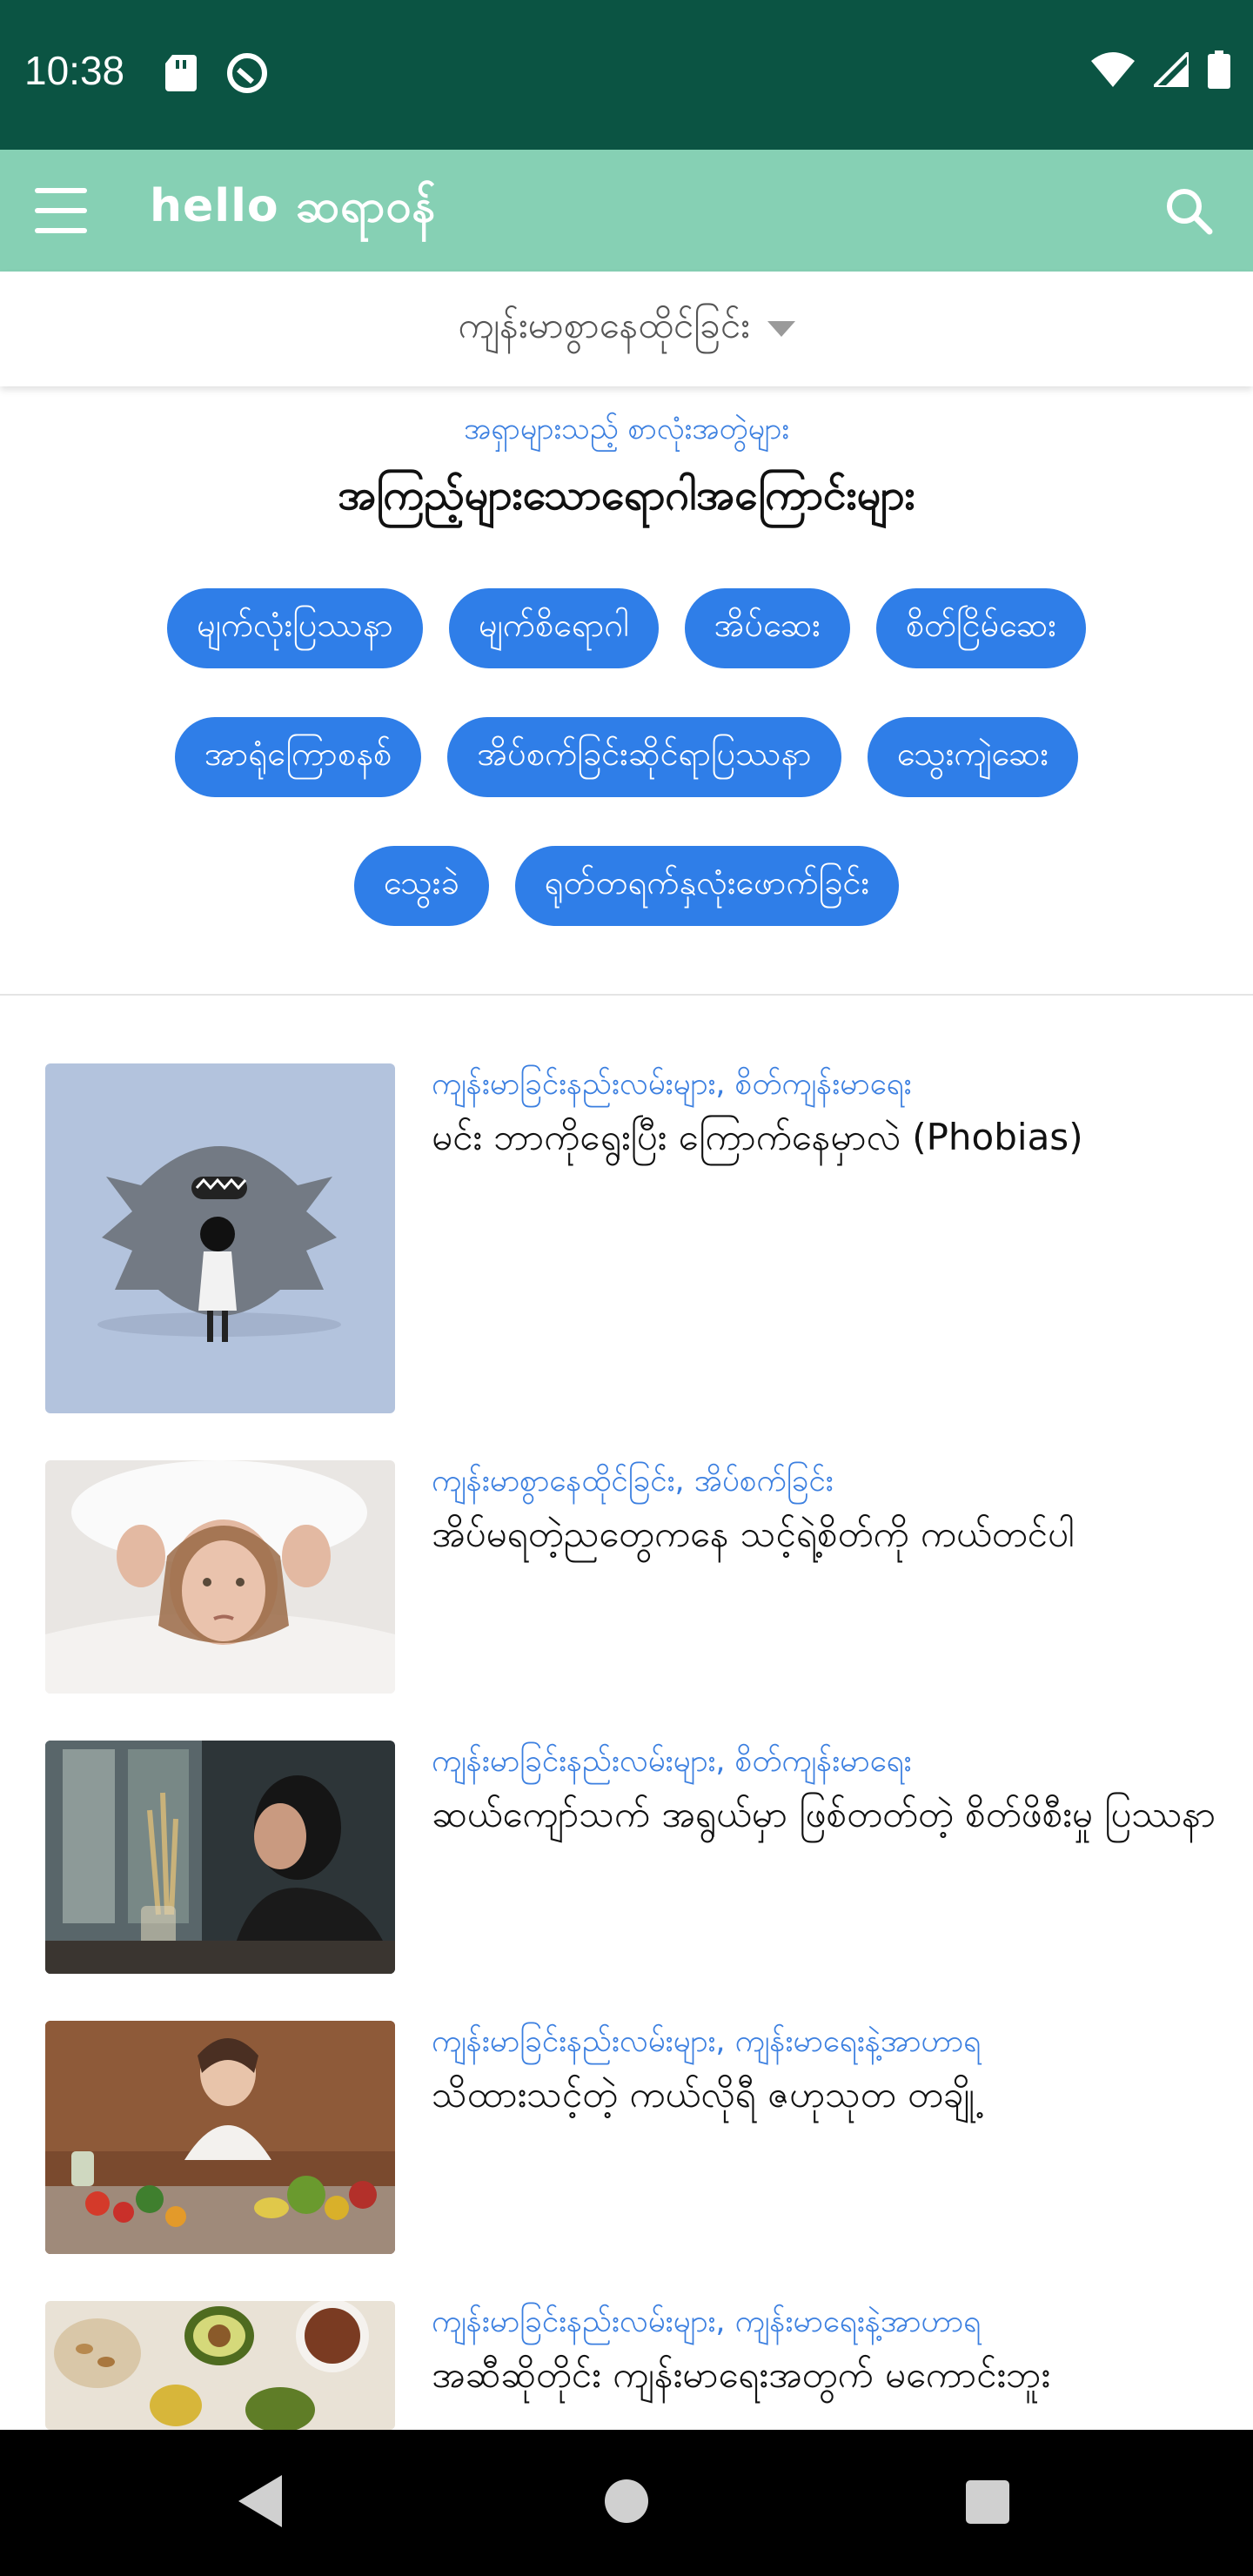  I want to click on teen-window-photo, so click(220, 1857).